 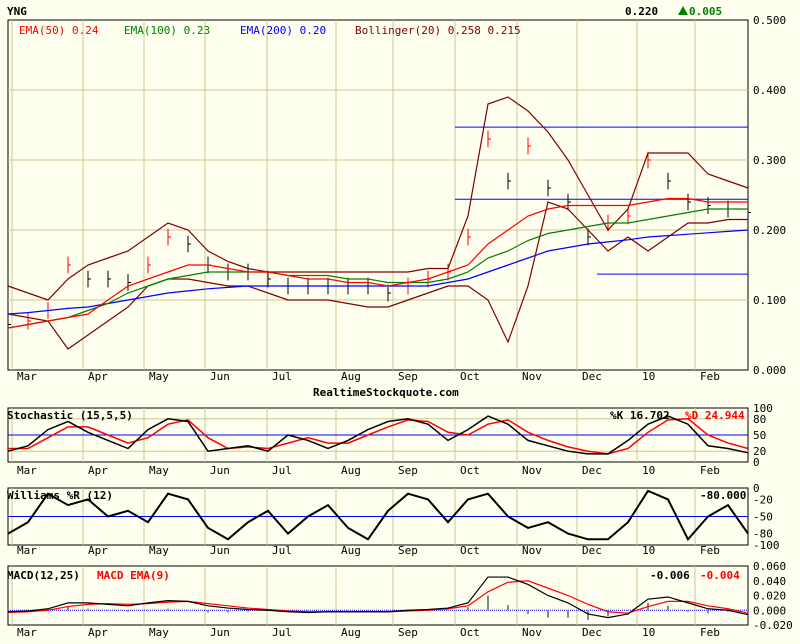 I want to click on y-tick-label: -20, so click(x=763, y=499).